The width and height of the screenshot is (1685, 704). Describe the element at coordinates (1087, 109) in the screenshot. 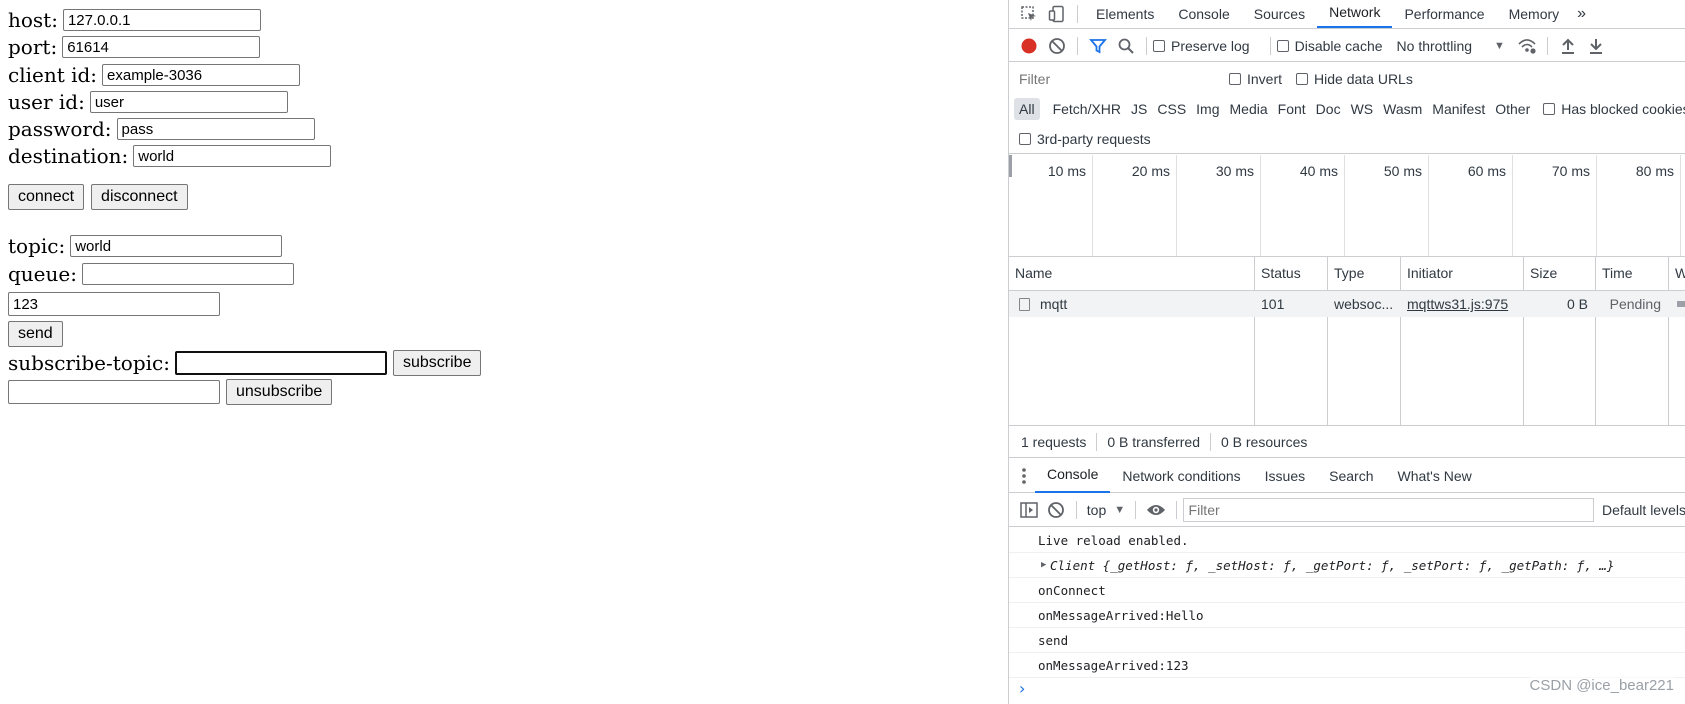

I see `type-fetch-xhr: Fetch/XHR` at that location.